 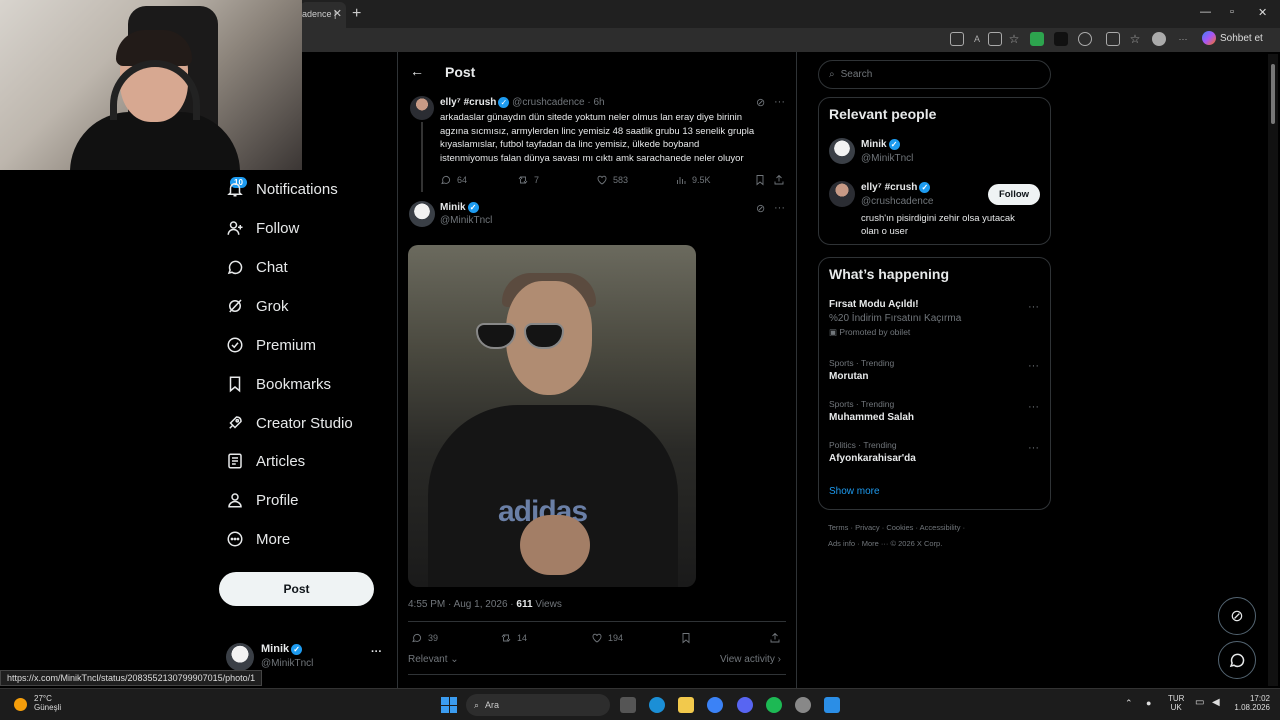 What do you see at coordinates (1216, 702) in the screenshot?
I see `volume-icon: ◀` at bounding box center [1216, 702].